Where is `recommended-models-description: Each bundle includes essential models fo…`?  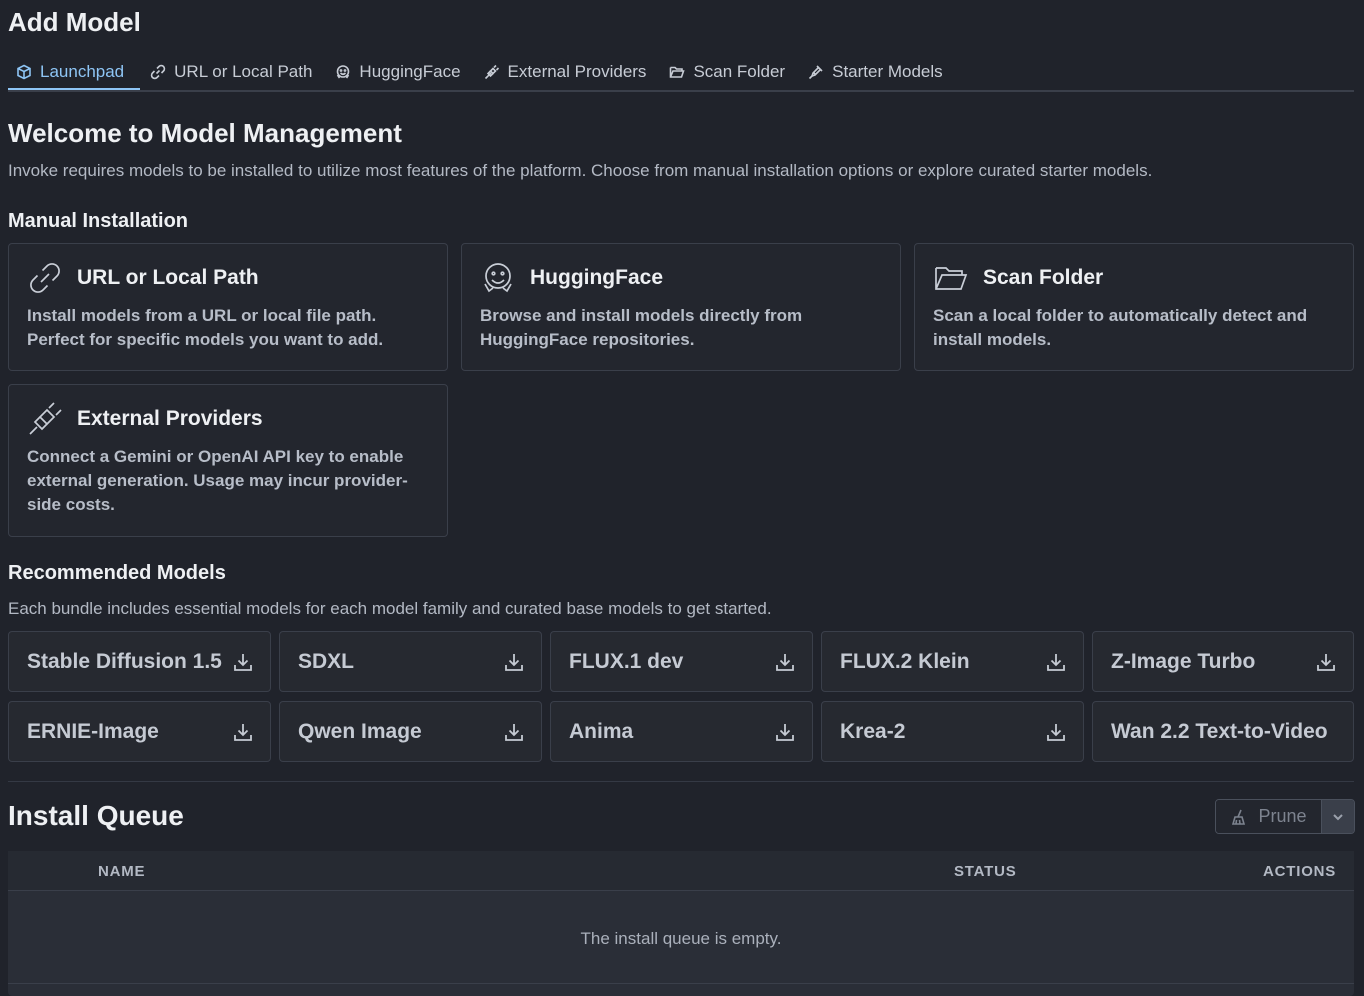
recommended-models-description: Each bundle includes essential models fo… is located at coordinates (390, 608).